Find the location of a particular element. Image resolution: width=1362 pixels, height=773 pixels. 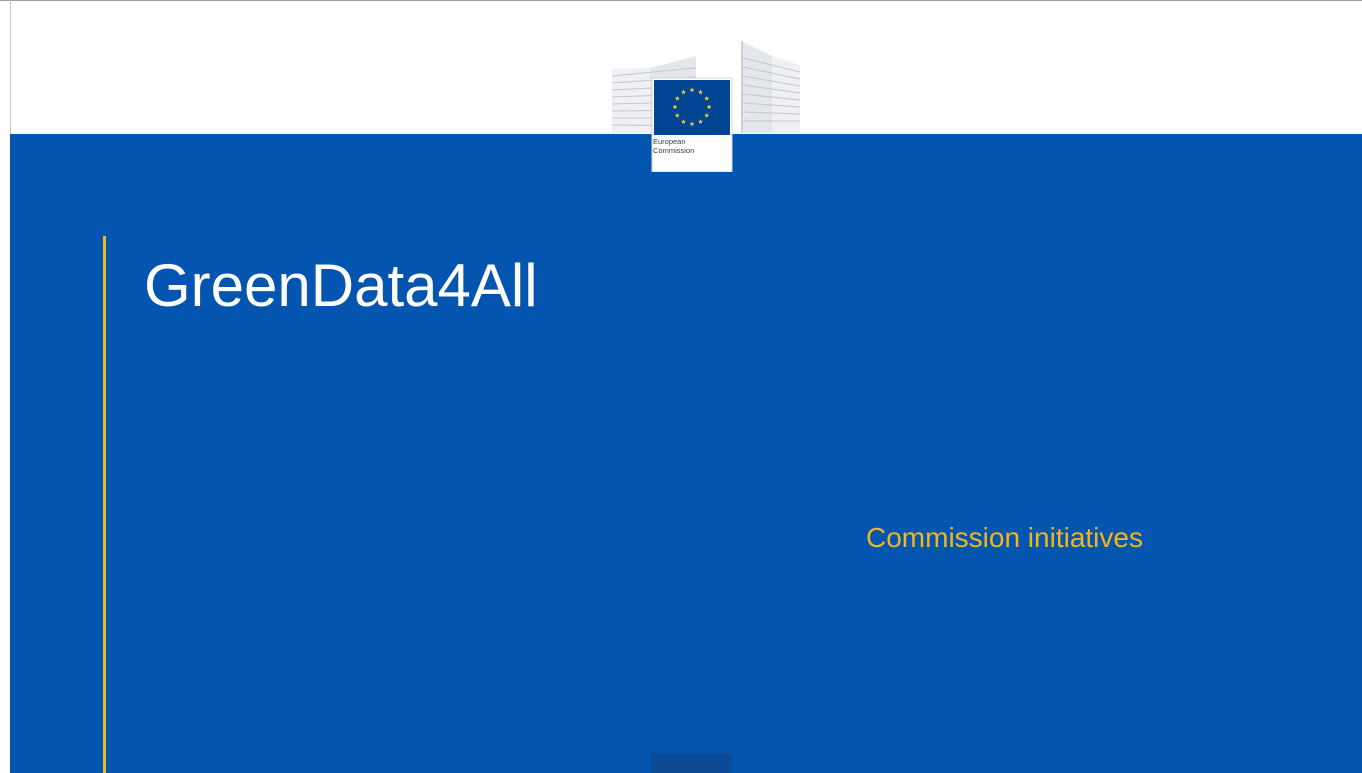

bottom-tab is located at coordinates (691, 763).